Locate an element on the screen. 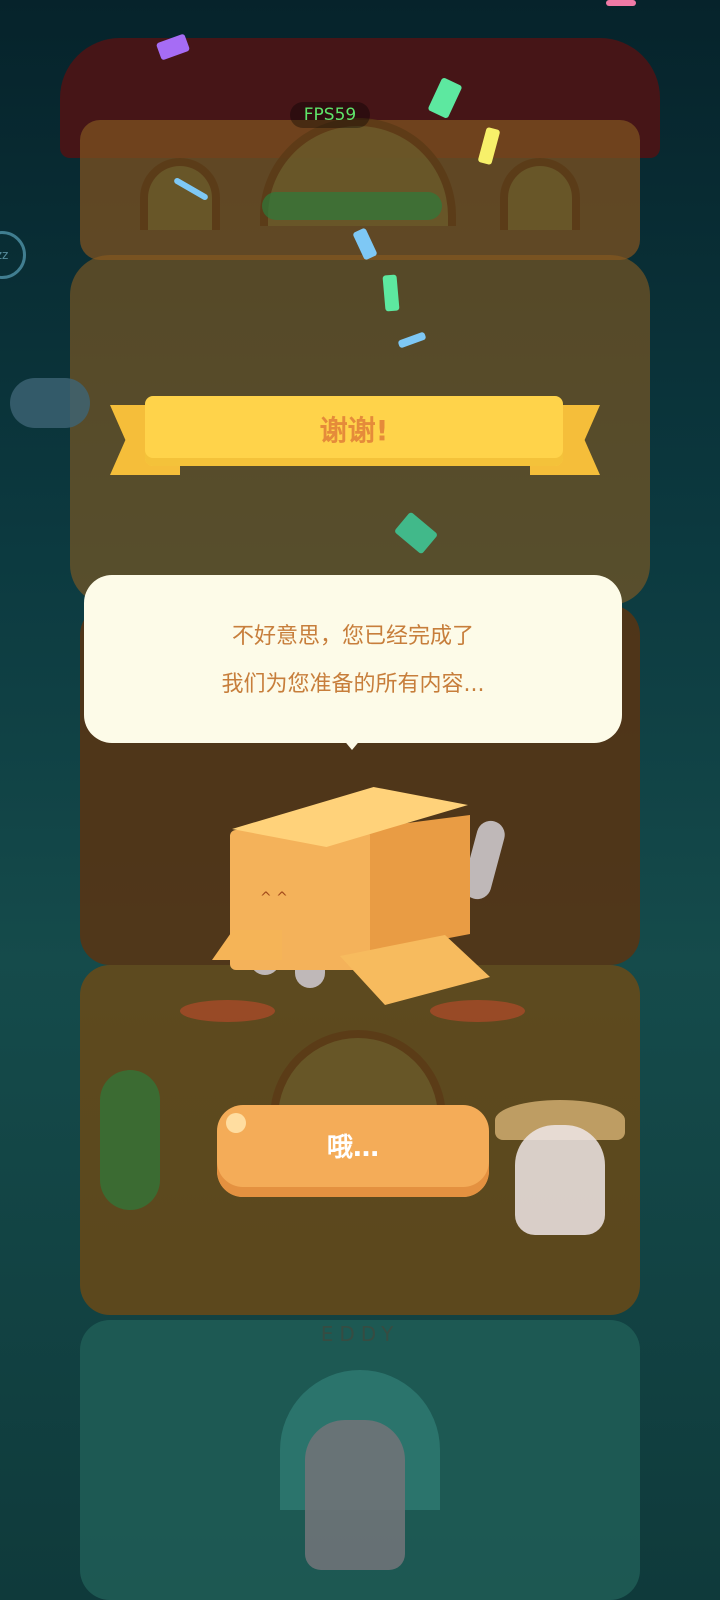  sleep-icon: zz is located at coordinates (13, 255).